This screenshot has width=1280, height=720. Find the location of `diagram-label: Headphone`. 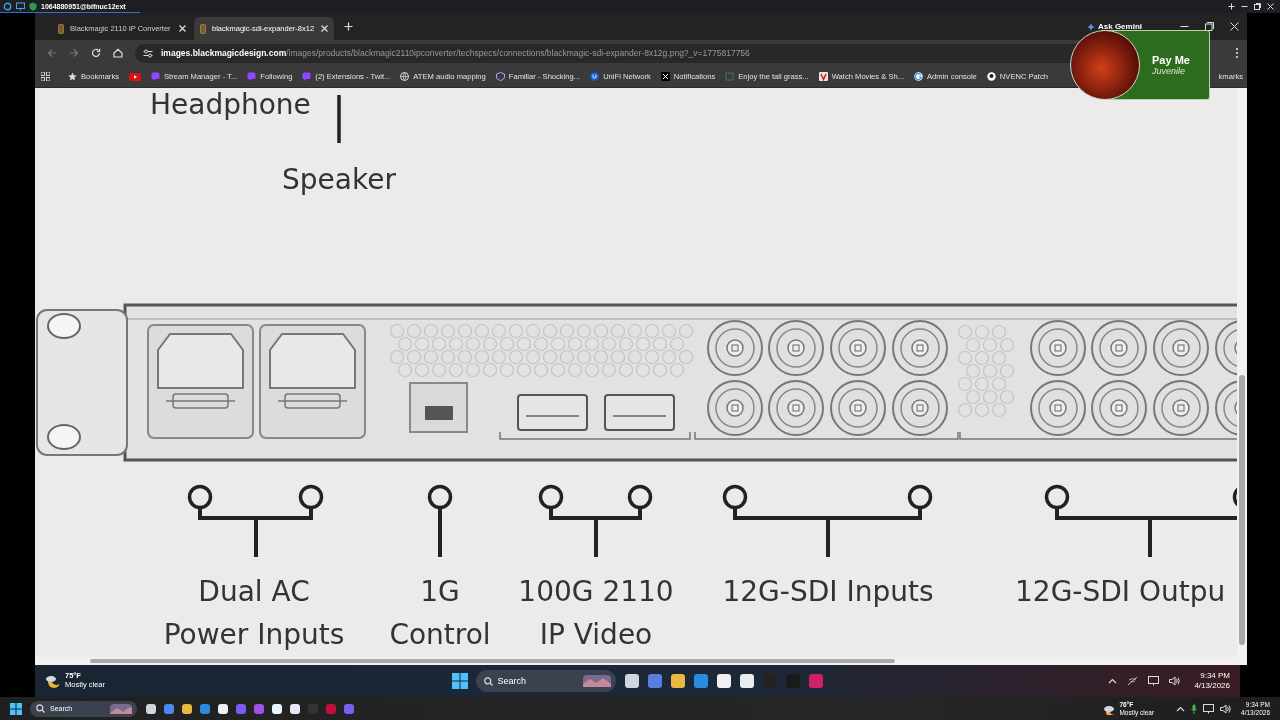

diagram-label: Headphone is located at coordinates (230, 105).